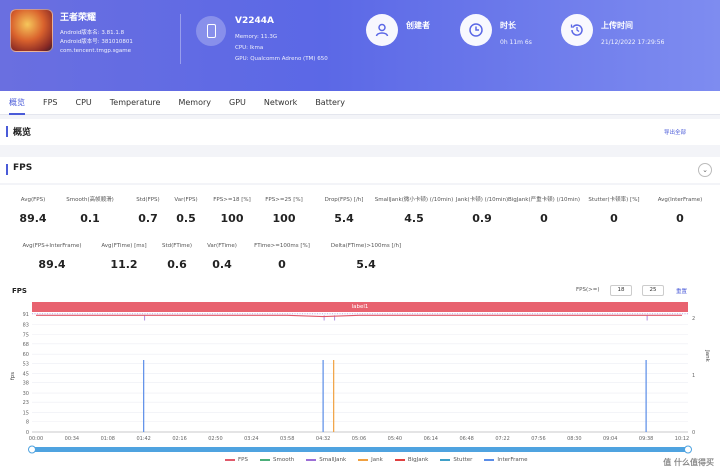 The height and width of the screenshot is (472, 720). Describe the element at coordinates (194, 103) in the screenshot. I see `tab-memory: Memory` at that location.